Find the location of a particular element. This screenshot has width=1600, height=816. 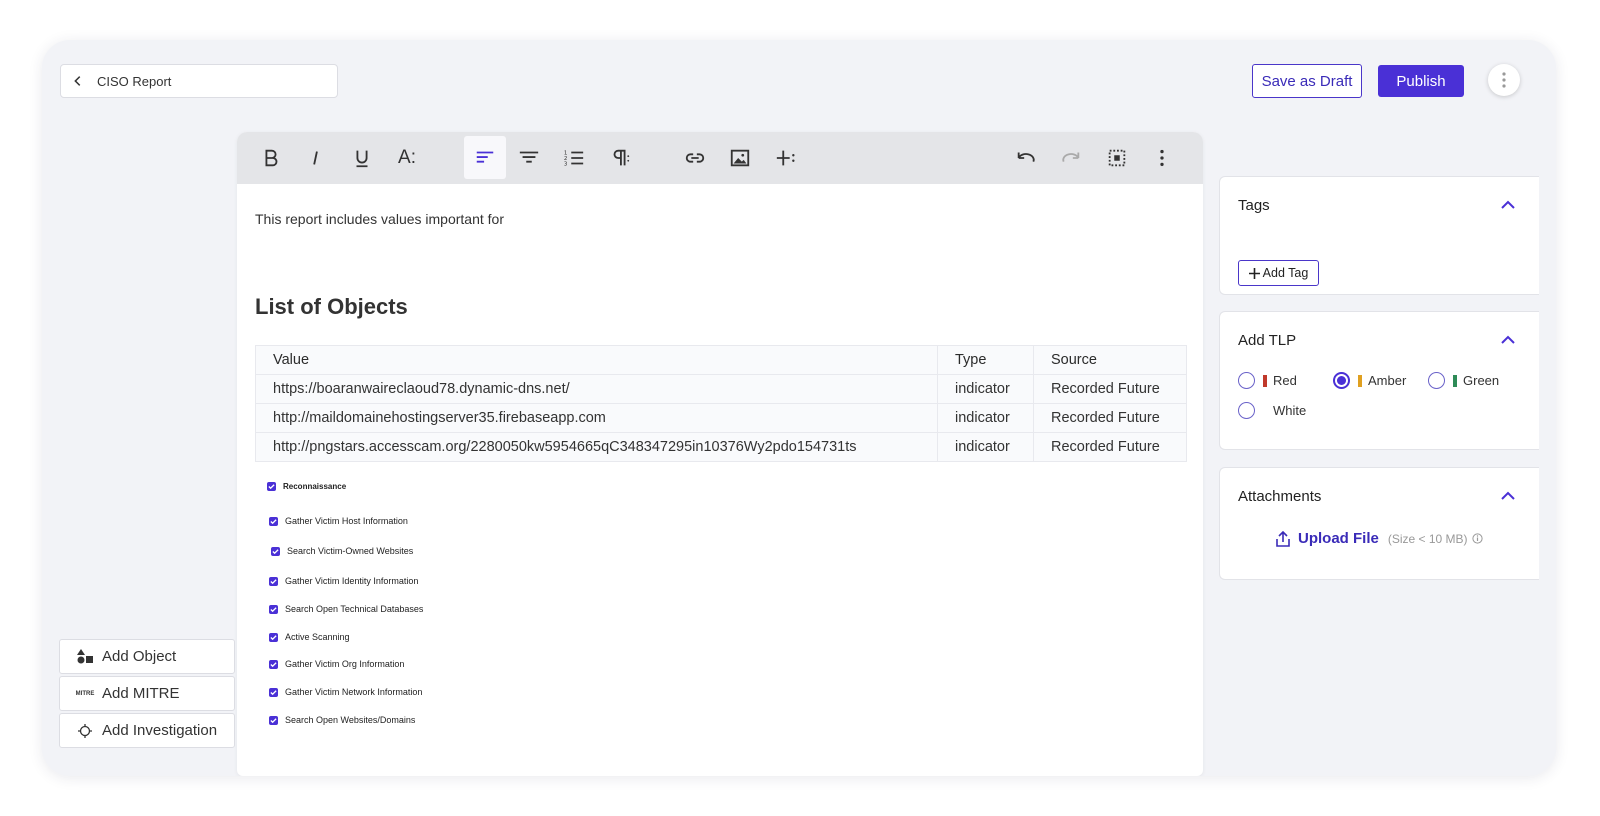

mitre-icon: MITRE is located at coordinates (85, 693).